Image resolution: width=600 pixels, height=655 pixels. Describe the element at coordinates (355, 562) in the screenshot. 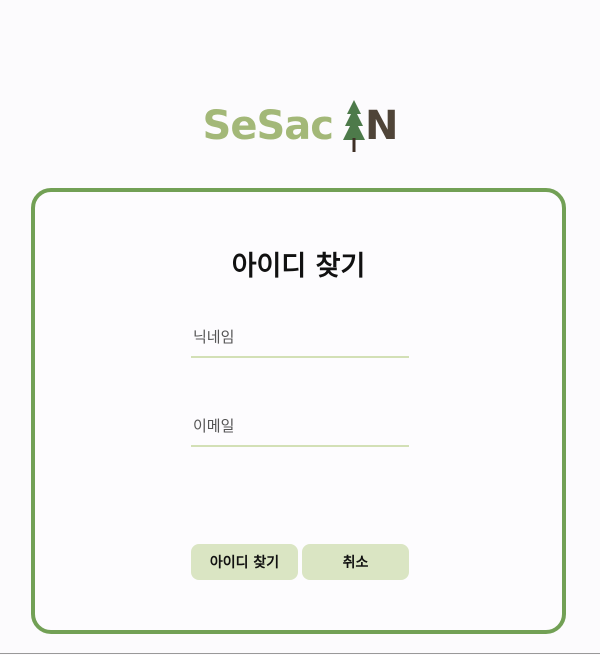

I see `cancel-button: 취소` at that location.